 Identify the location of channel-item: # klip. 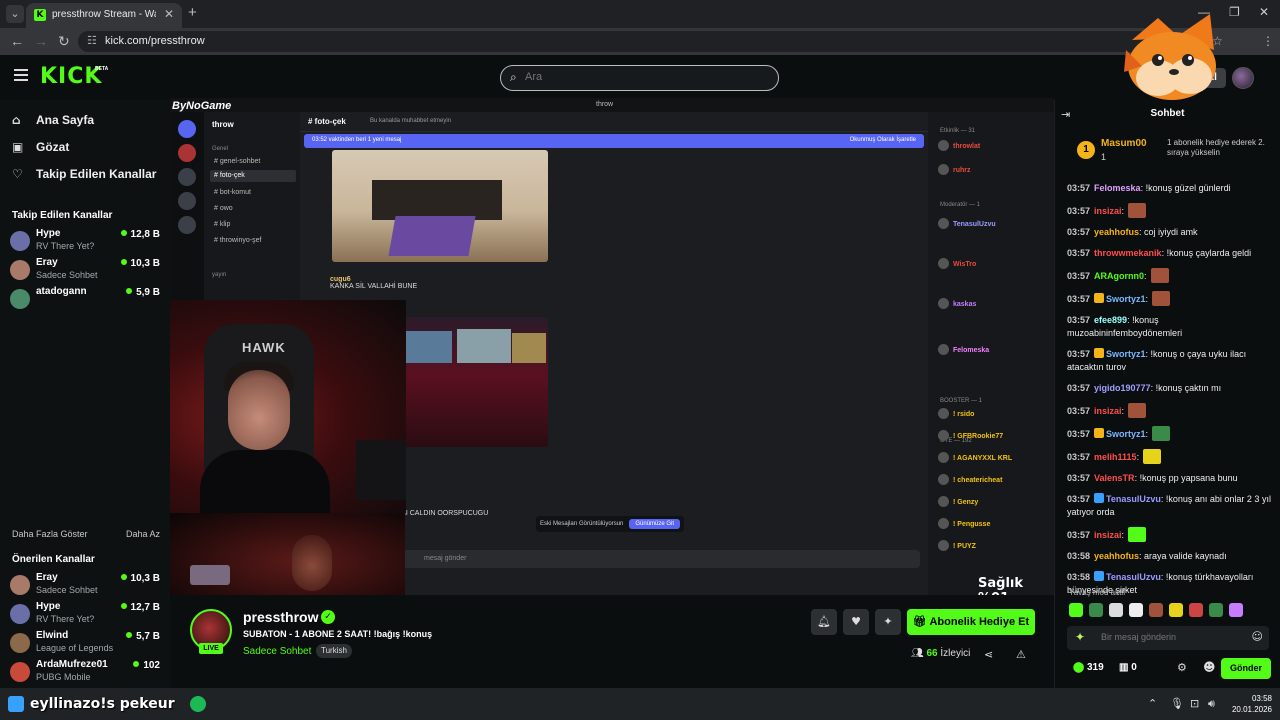
(222, 224).